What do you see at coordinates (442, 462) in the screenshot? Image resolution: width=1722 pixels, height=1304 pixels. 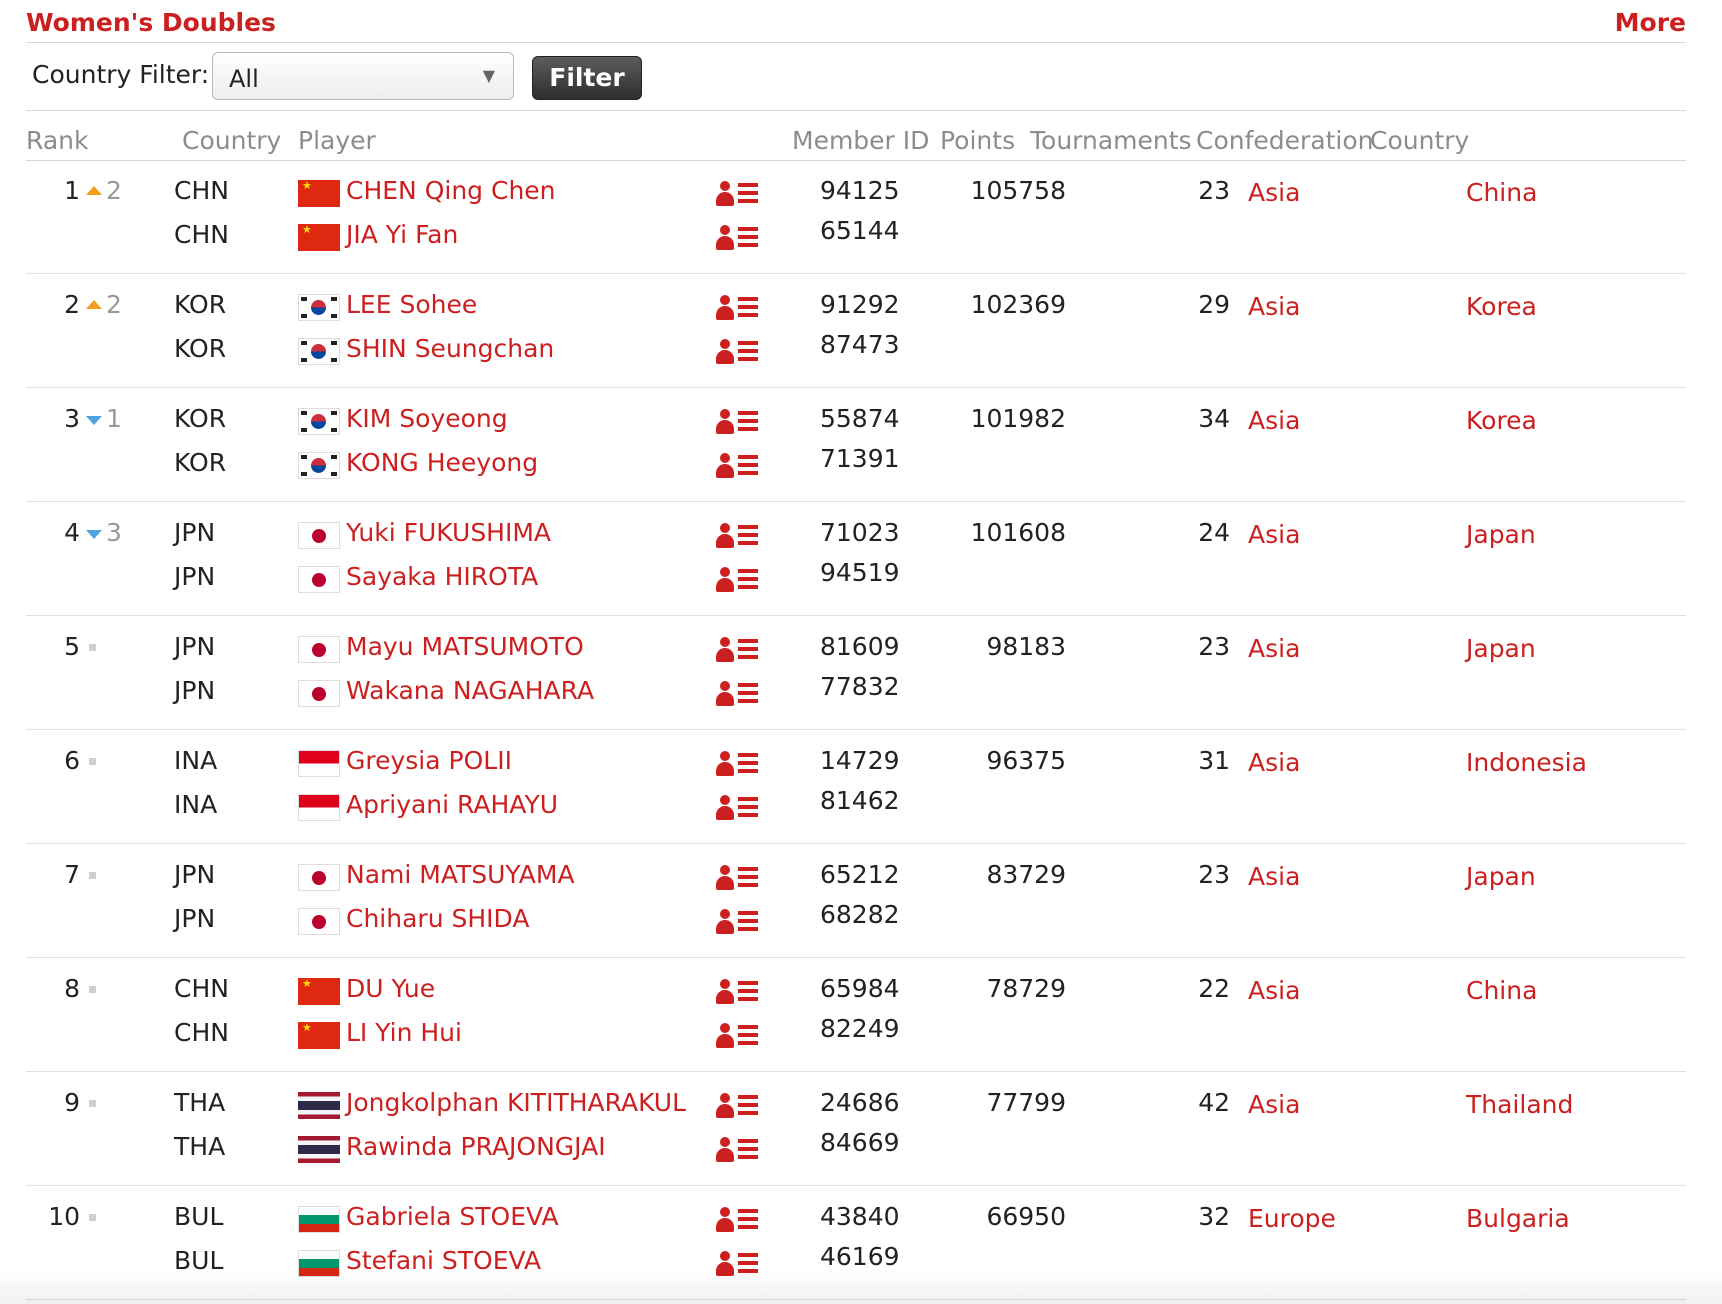 I see `player-name-link: KONG Heeyong` at bounding box center [442, 462].